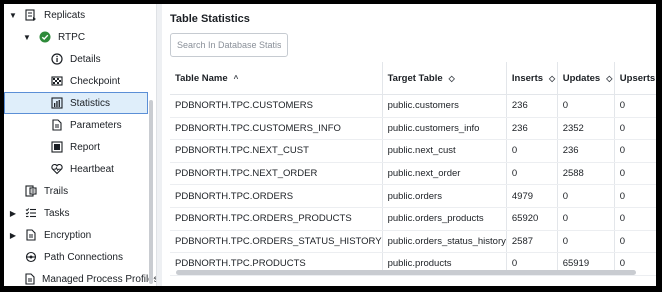 The width and height of the screenshot is (662, 292). Describe the element at coordinates (31, 213) in the screenshot. I see `tasks-icon` at that location.